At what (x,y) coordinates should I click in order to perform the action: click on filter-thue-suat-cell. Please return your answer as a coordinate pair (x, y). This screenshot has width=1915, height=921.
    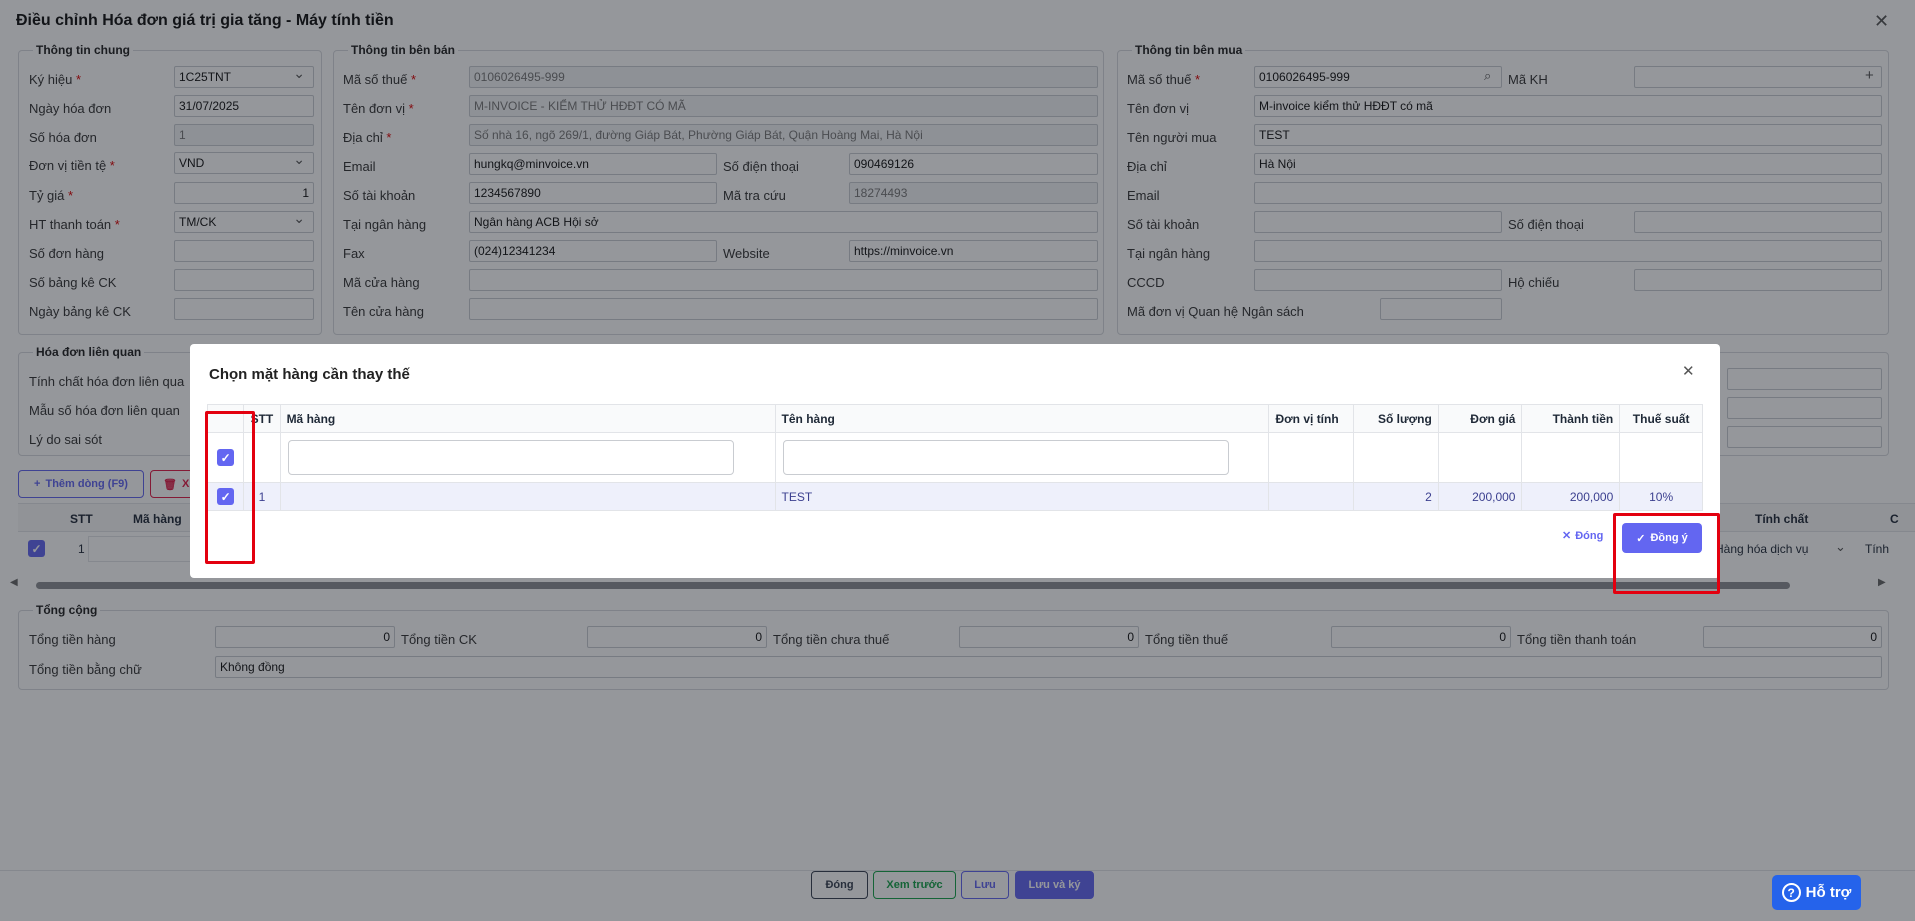
    Looking at the image, I should click on (1661, 457).